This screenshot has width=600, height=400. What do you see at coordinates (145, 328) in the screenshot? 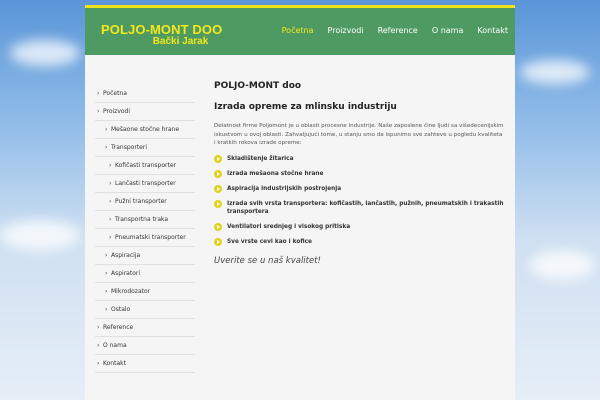
I see `sidebar-item-reference: › Reference` at bounding box center [145, 328].